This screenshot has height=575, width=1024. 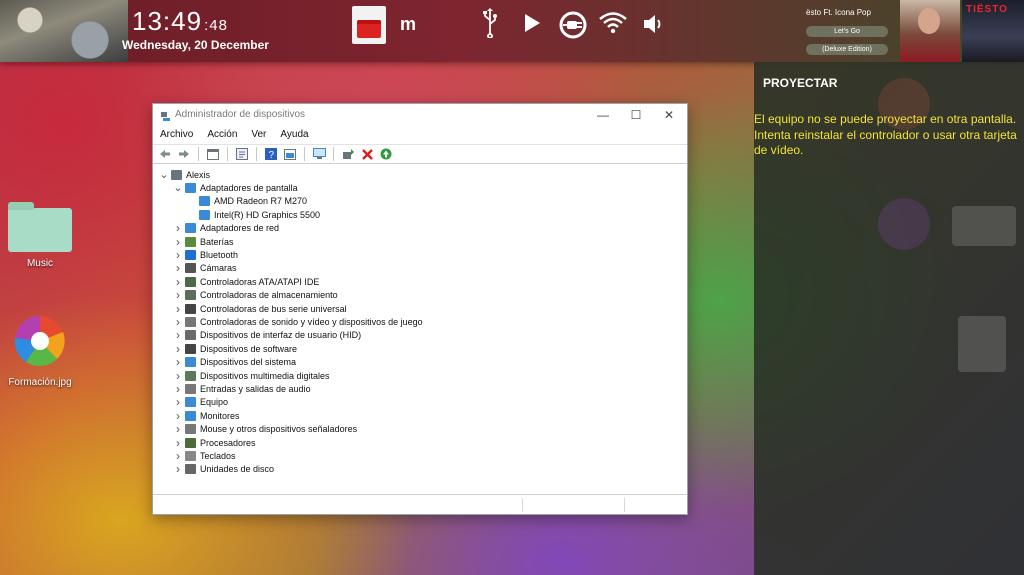 I want to click on volume-icon, so click(x=653, y=26).